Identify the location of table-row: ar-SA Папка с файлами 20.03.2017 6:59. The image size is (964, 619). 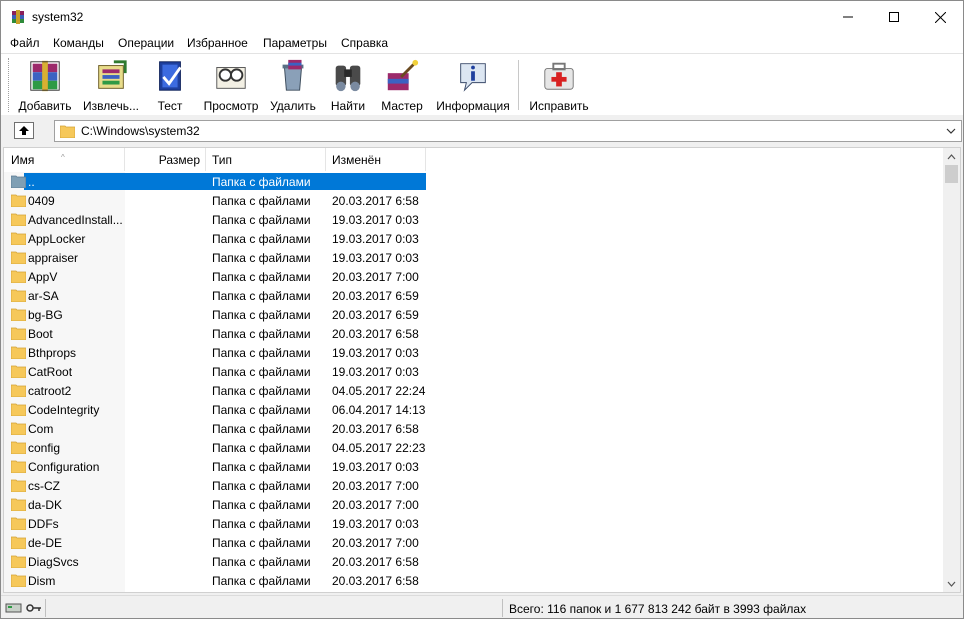
(476, 295).